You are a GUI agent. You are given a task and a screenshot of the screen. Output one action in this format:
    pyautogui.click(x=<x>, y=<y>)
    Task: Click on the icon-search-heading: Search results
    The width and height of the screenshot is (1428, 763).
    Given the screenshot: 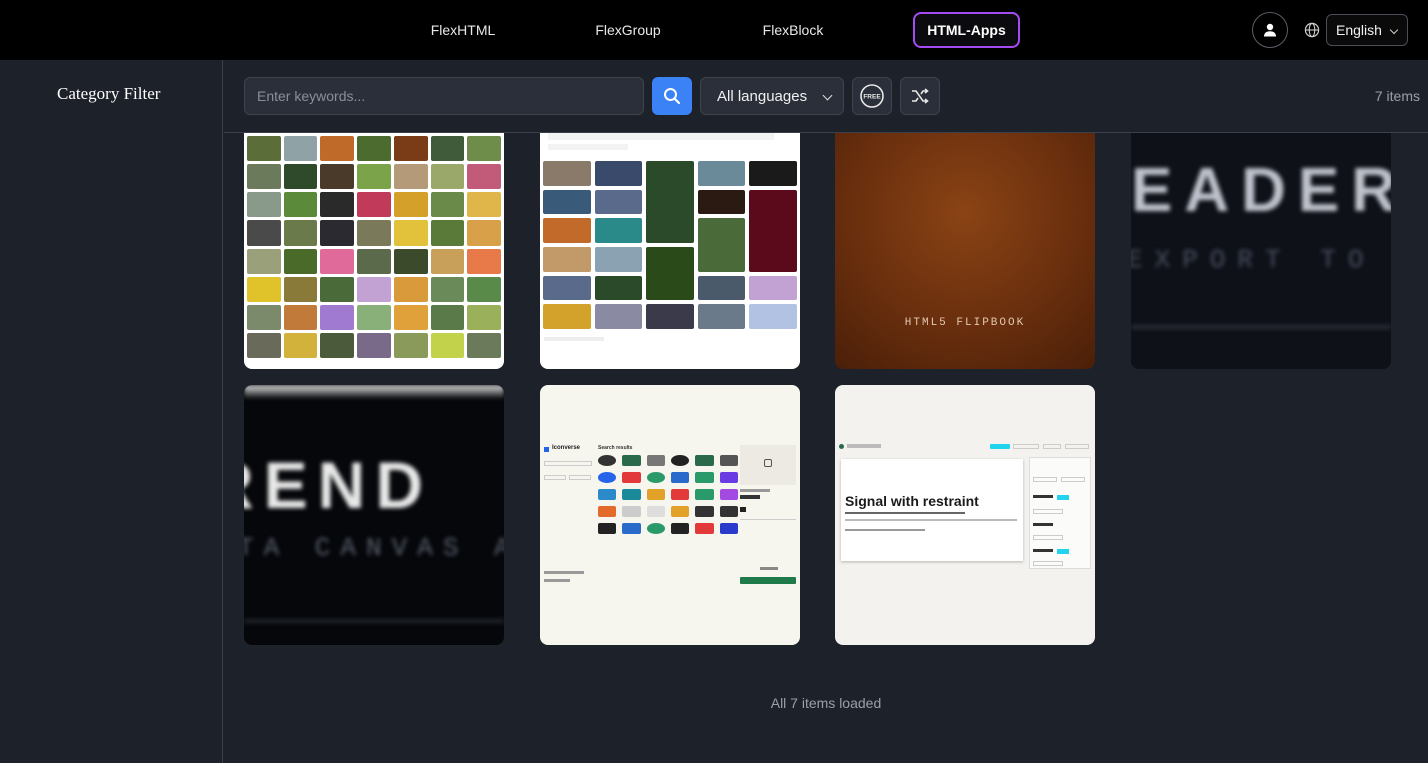 What is the action you would take?
    pyautogui.click(x=615, y=448)
    